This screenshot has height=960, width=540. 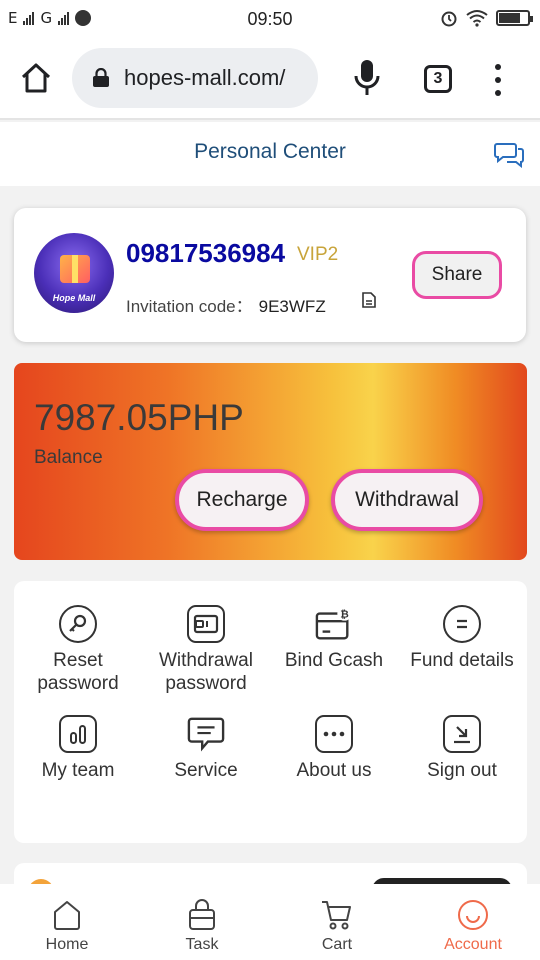 I want to click on page-title: Personal Center, so click(x=270, y=151).